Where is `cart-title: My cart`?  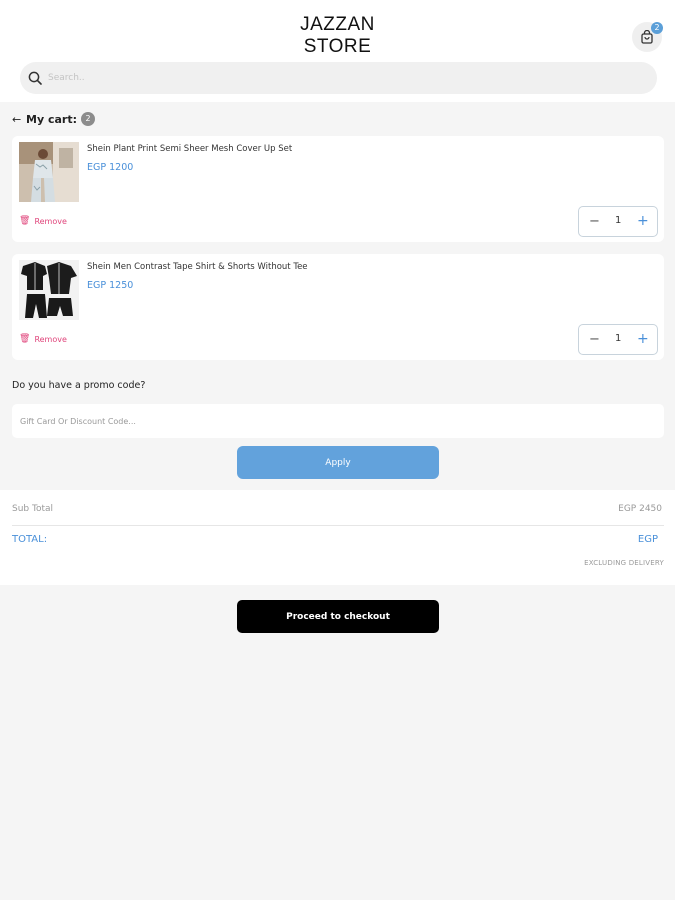 cart-title: My cart is located at coordinates (49, 119).